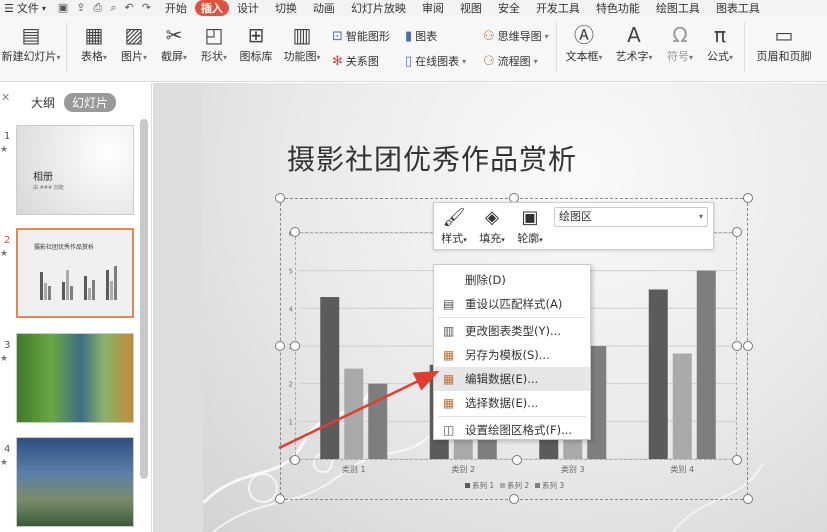 Image resolution: width=827 pixels, height=532 pixels. Describe the element at coordinates (134, 35) in the screenshot. I see `picture-icon: ▨` at that location.